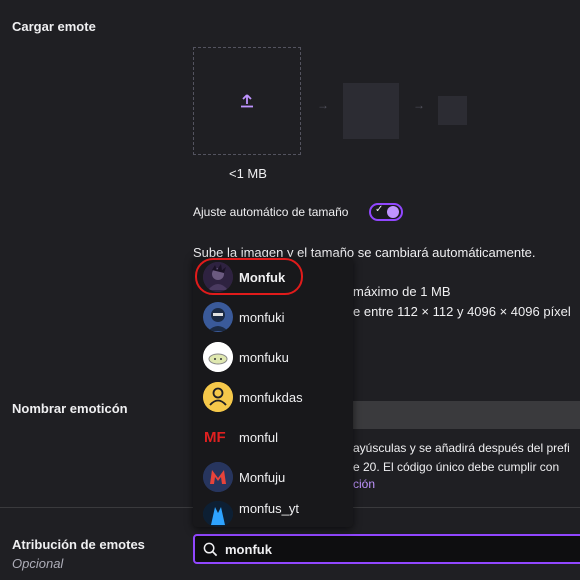 This screenshot has width=580, height=580. I want to click on blue-character-avatar-icon, so click(218, 317).